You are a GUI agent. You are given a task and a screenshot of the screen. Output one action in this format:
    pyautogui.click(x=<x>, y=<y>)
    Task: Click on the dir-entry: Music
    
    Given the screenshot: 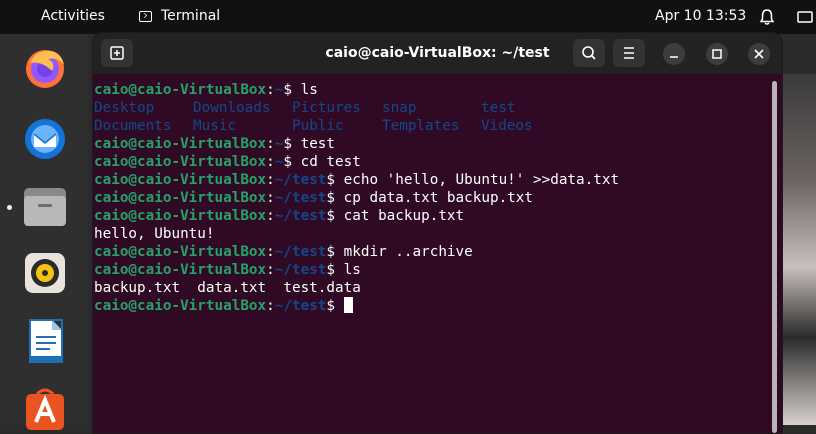 What is the action you would take?
    pyautogui.click(x=215, y=126)
    